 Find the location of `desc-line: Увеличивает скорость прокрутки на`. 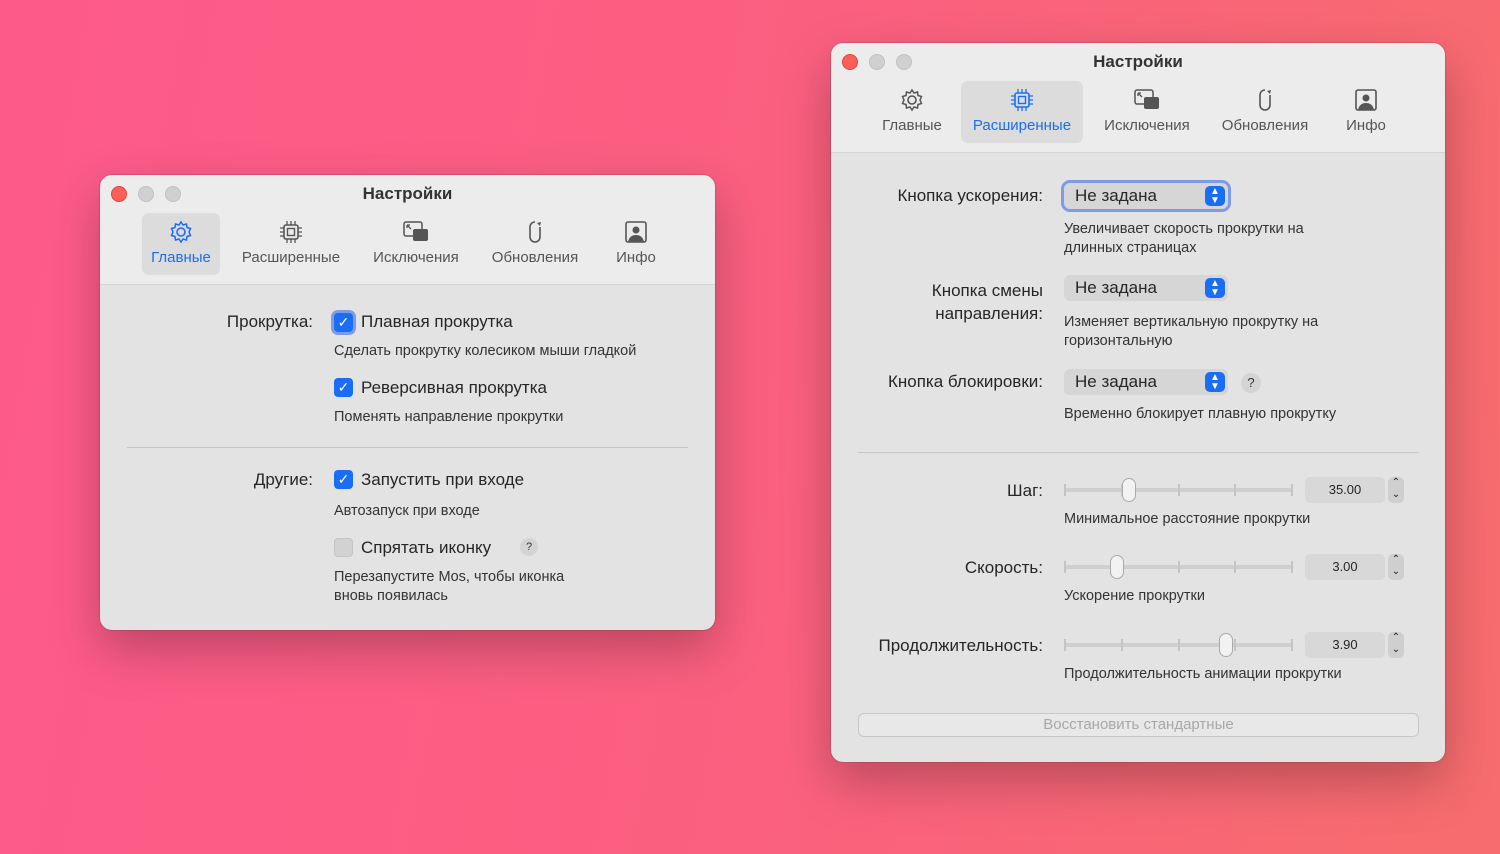

desc-line: Увеличивает скорость прокрутки на is located at coordinates (1184, 229).